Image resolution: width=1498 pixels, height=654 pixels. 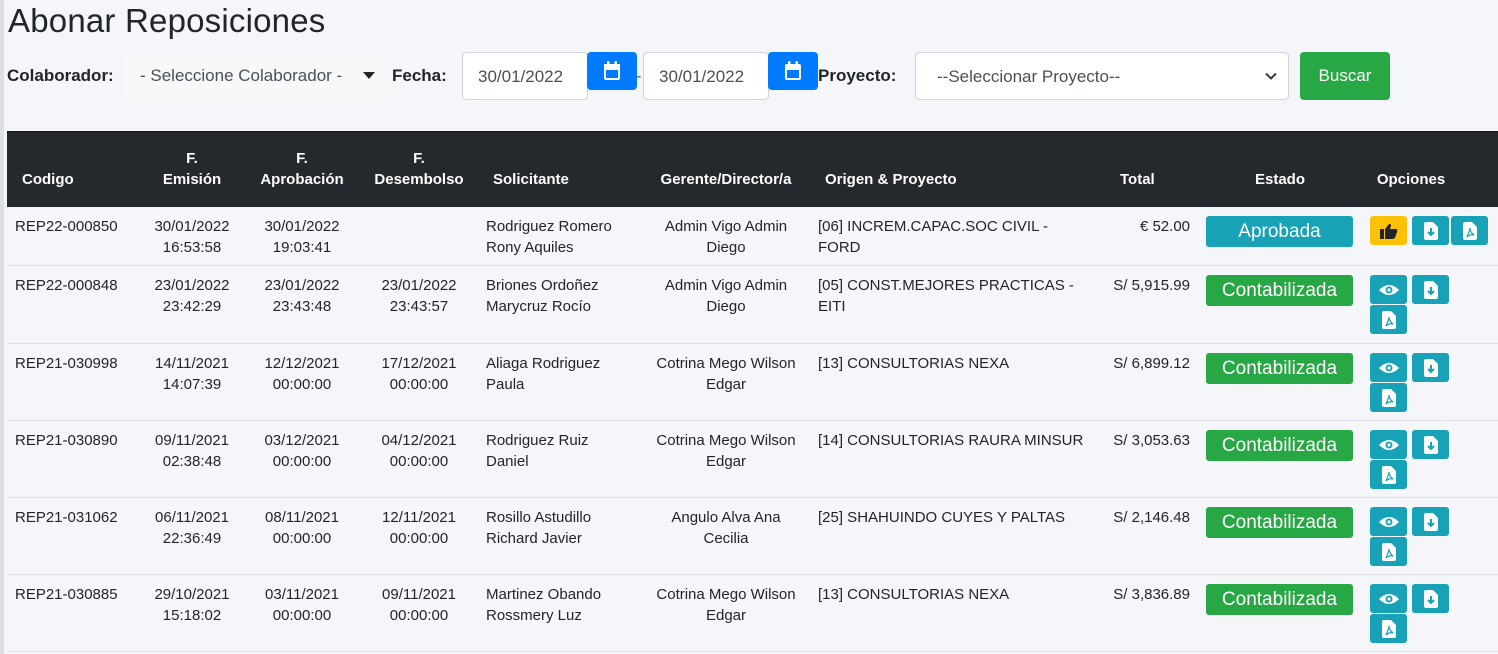 I want to click on cell-gerente-line2: Edgar, so click(x=726, y=384).